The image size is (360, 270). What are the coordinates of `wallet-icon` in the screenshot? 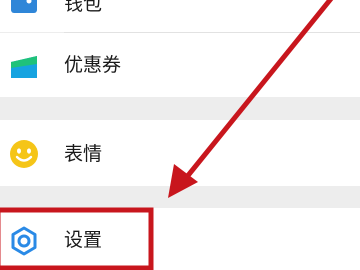 It's located at (24, 6).